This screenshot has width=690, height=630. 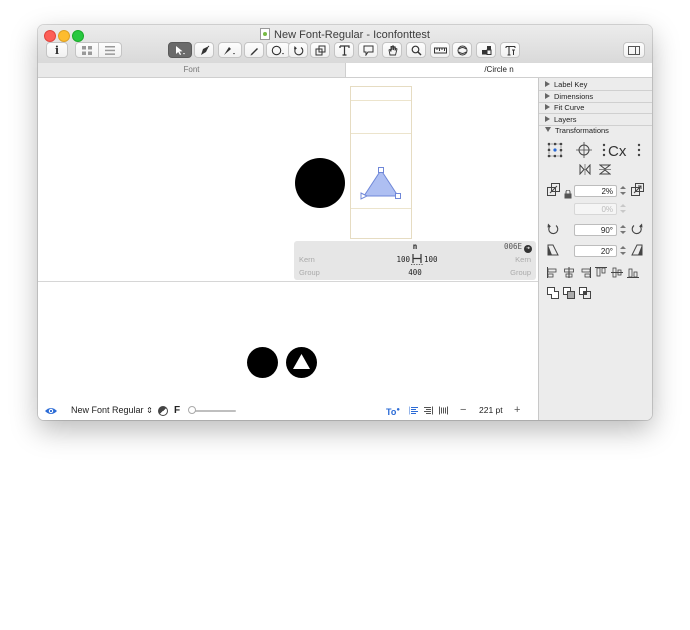 I want to click on subtract-icon, so click(x=569, y=293).